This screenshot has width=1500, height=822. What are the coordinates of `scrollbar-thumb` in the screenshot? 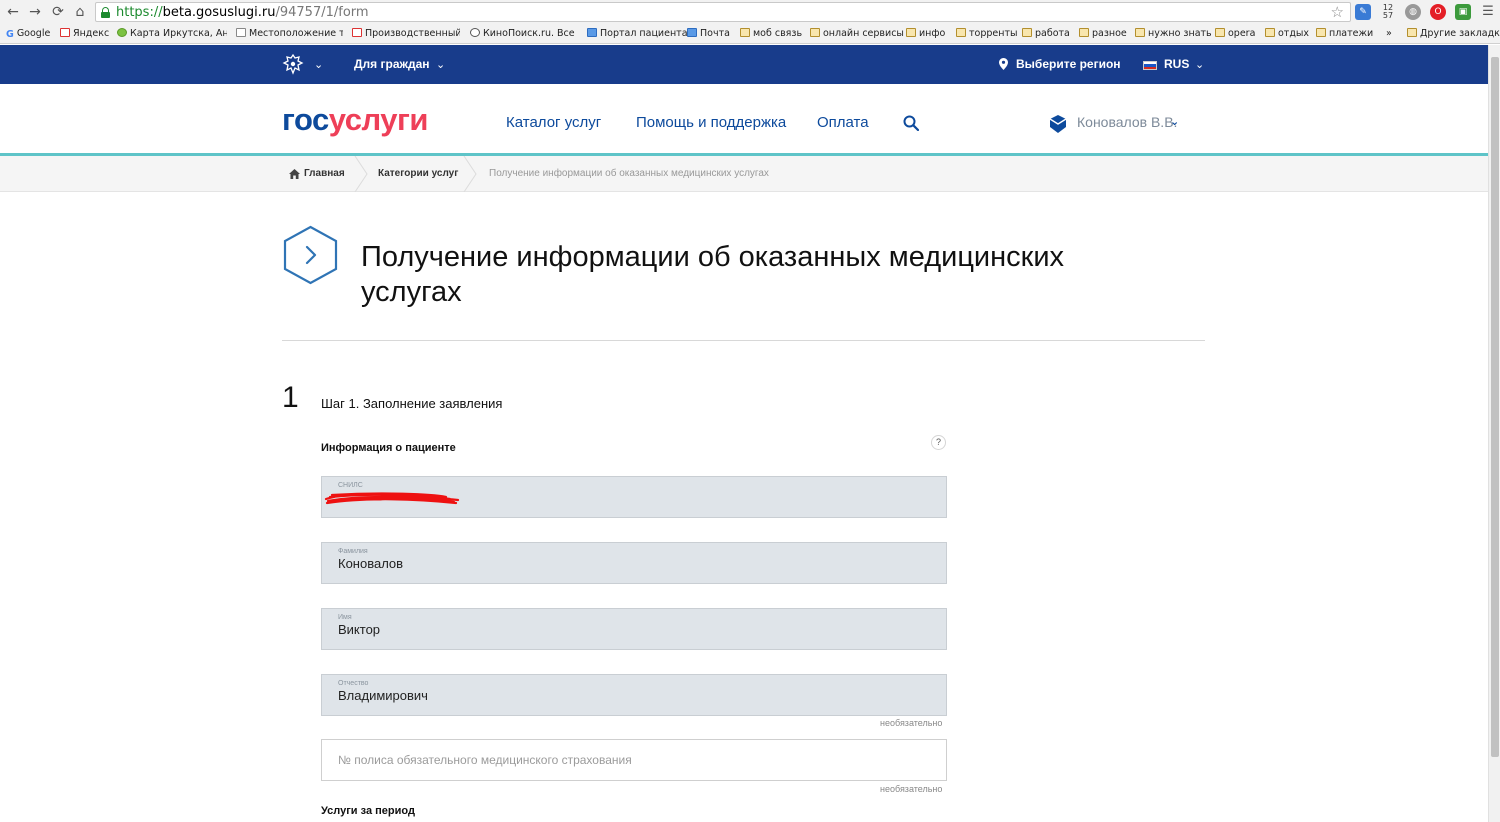 It's located at (1495, 407).